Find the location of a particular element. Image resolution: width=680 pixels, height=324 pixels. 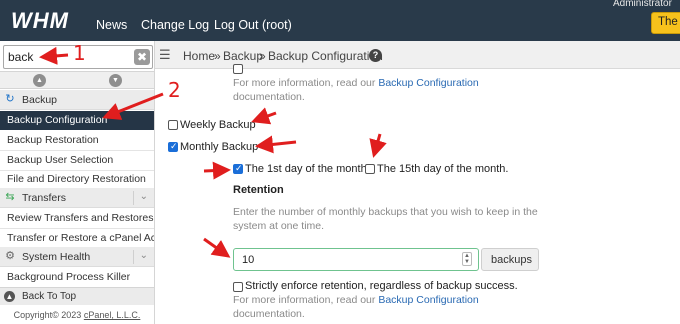

sidebar-item-backup-user-selection: Backup User Selection is located at coordinates (77, 160).